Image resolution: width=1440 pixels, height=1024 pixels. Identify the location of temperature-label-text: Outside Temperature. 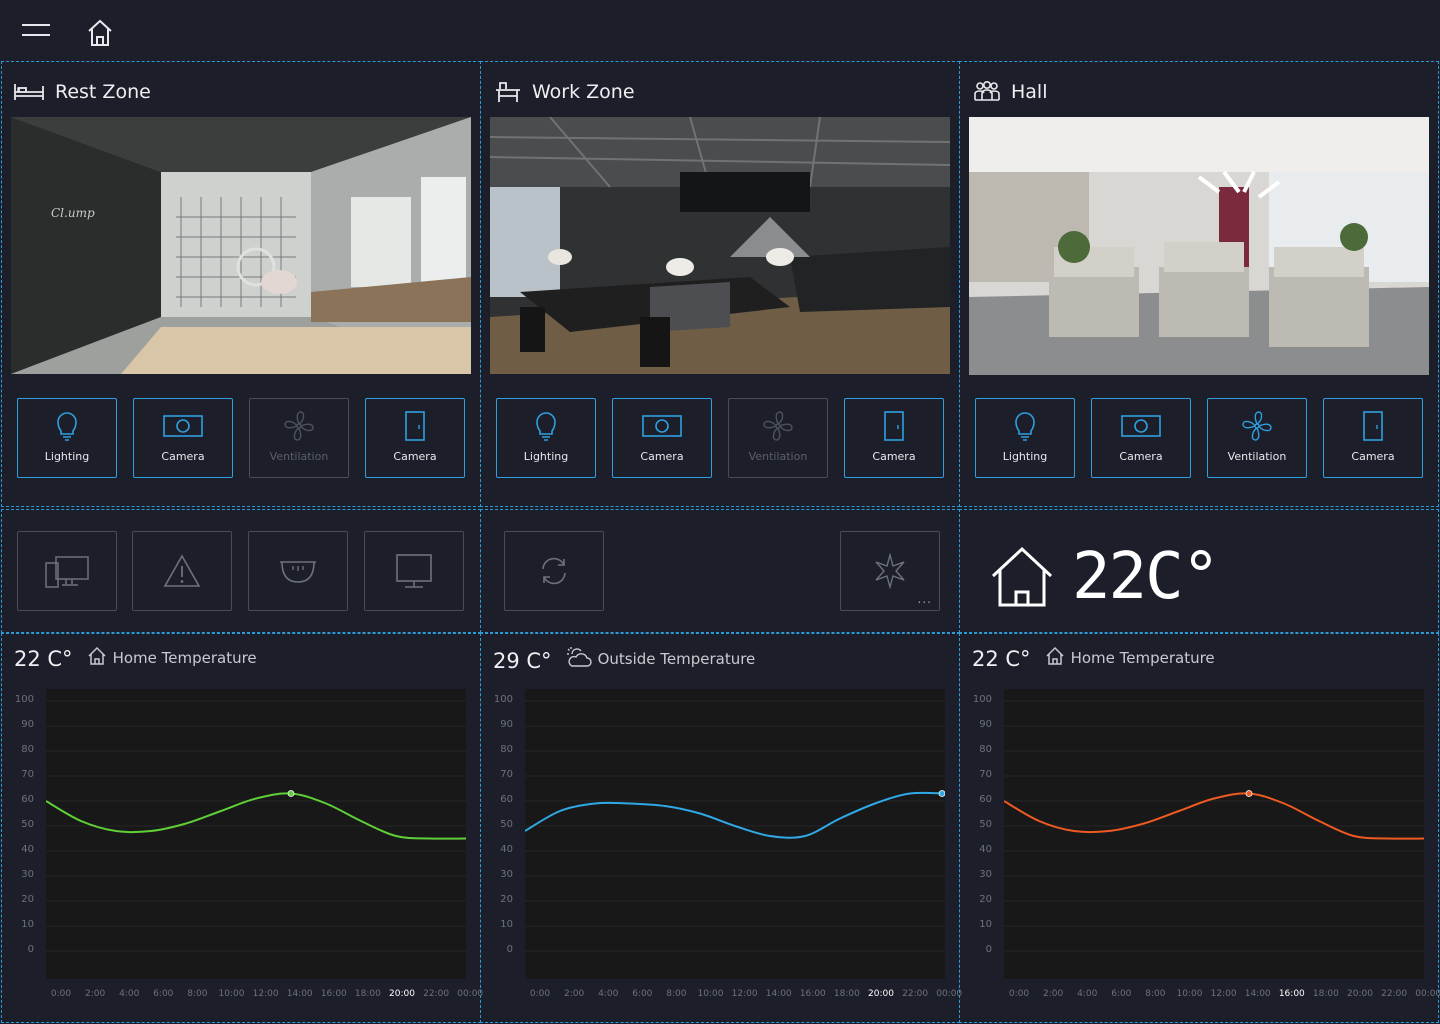
(676, 659).